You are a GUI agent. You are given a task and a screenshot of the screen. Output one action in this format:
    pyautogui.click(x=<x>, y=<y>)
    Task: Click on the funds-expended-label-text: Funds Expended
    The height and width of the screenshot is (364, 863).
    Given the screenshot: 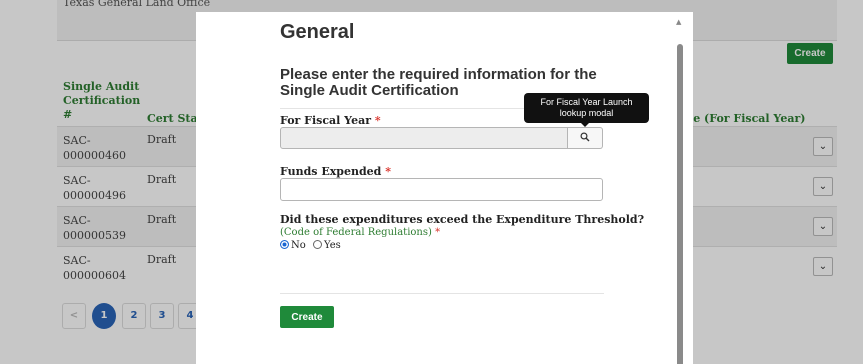 What is the action you would take?
    pyautogui.click(x=331, y=171)
    